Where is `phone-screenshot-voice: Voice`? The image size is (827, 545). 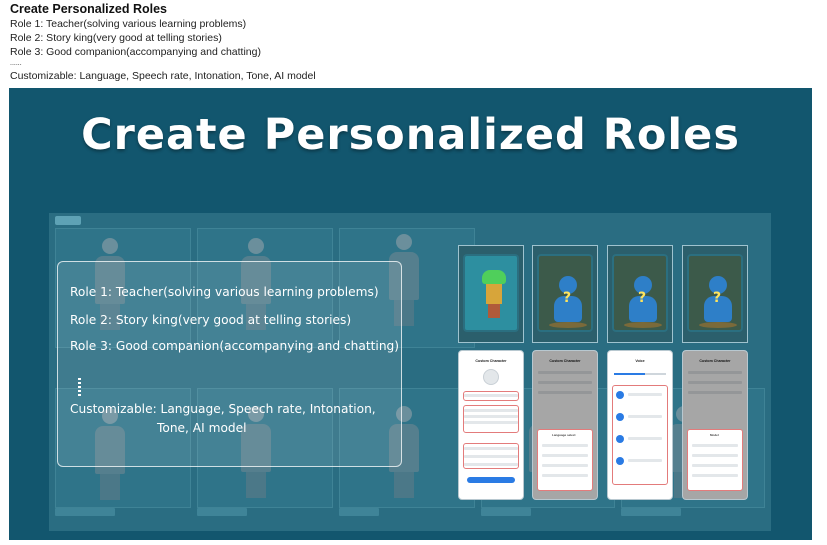 phone-screenshot-voice: Voice is located at coordinates (640, 425).